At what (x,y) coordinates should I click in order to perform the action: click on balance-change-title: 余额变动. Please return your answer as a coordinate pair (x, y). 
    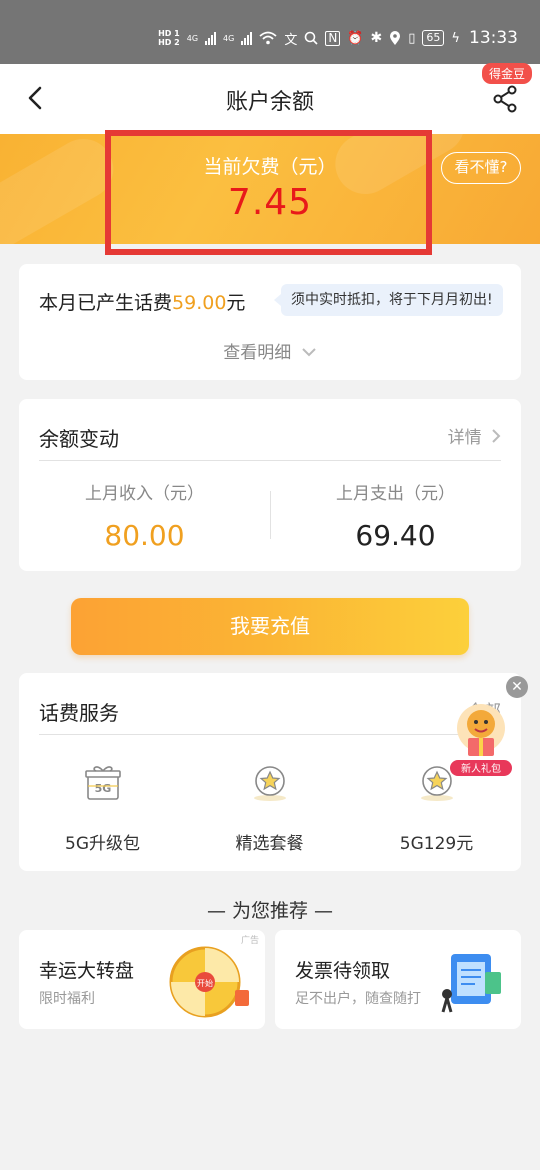
    Looking at the image, I should click on (79, 439).